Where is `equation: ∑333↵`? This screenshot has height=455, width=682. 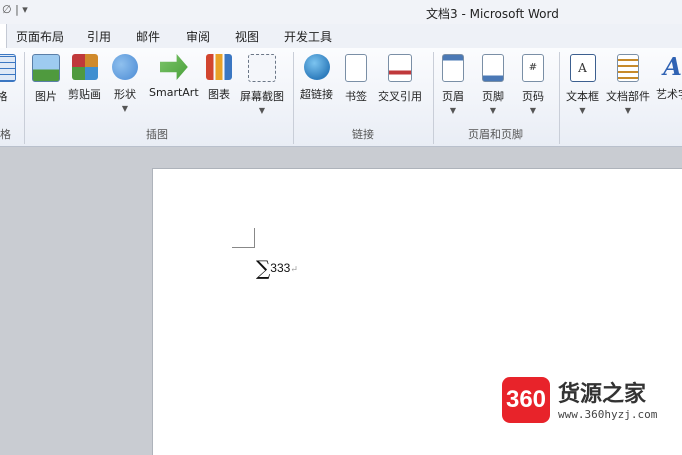
equation: ∑333↵ is located at coordinates (277, 268).